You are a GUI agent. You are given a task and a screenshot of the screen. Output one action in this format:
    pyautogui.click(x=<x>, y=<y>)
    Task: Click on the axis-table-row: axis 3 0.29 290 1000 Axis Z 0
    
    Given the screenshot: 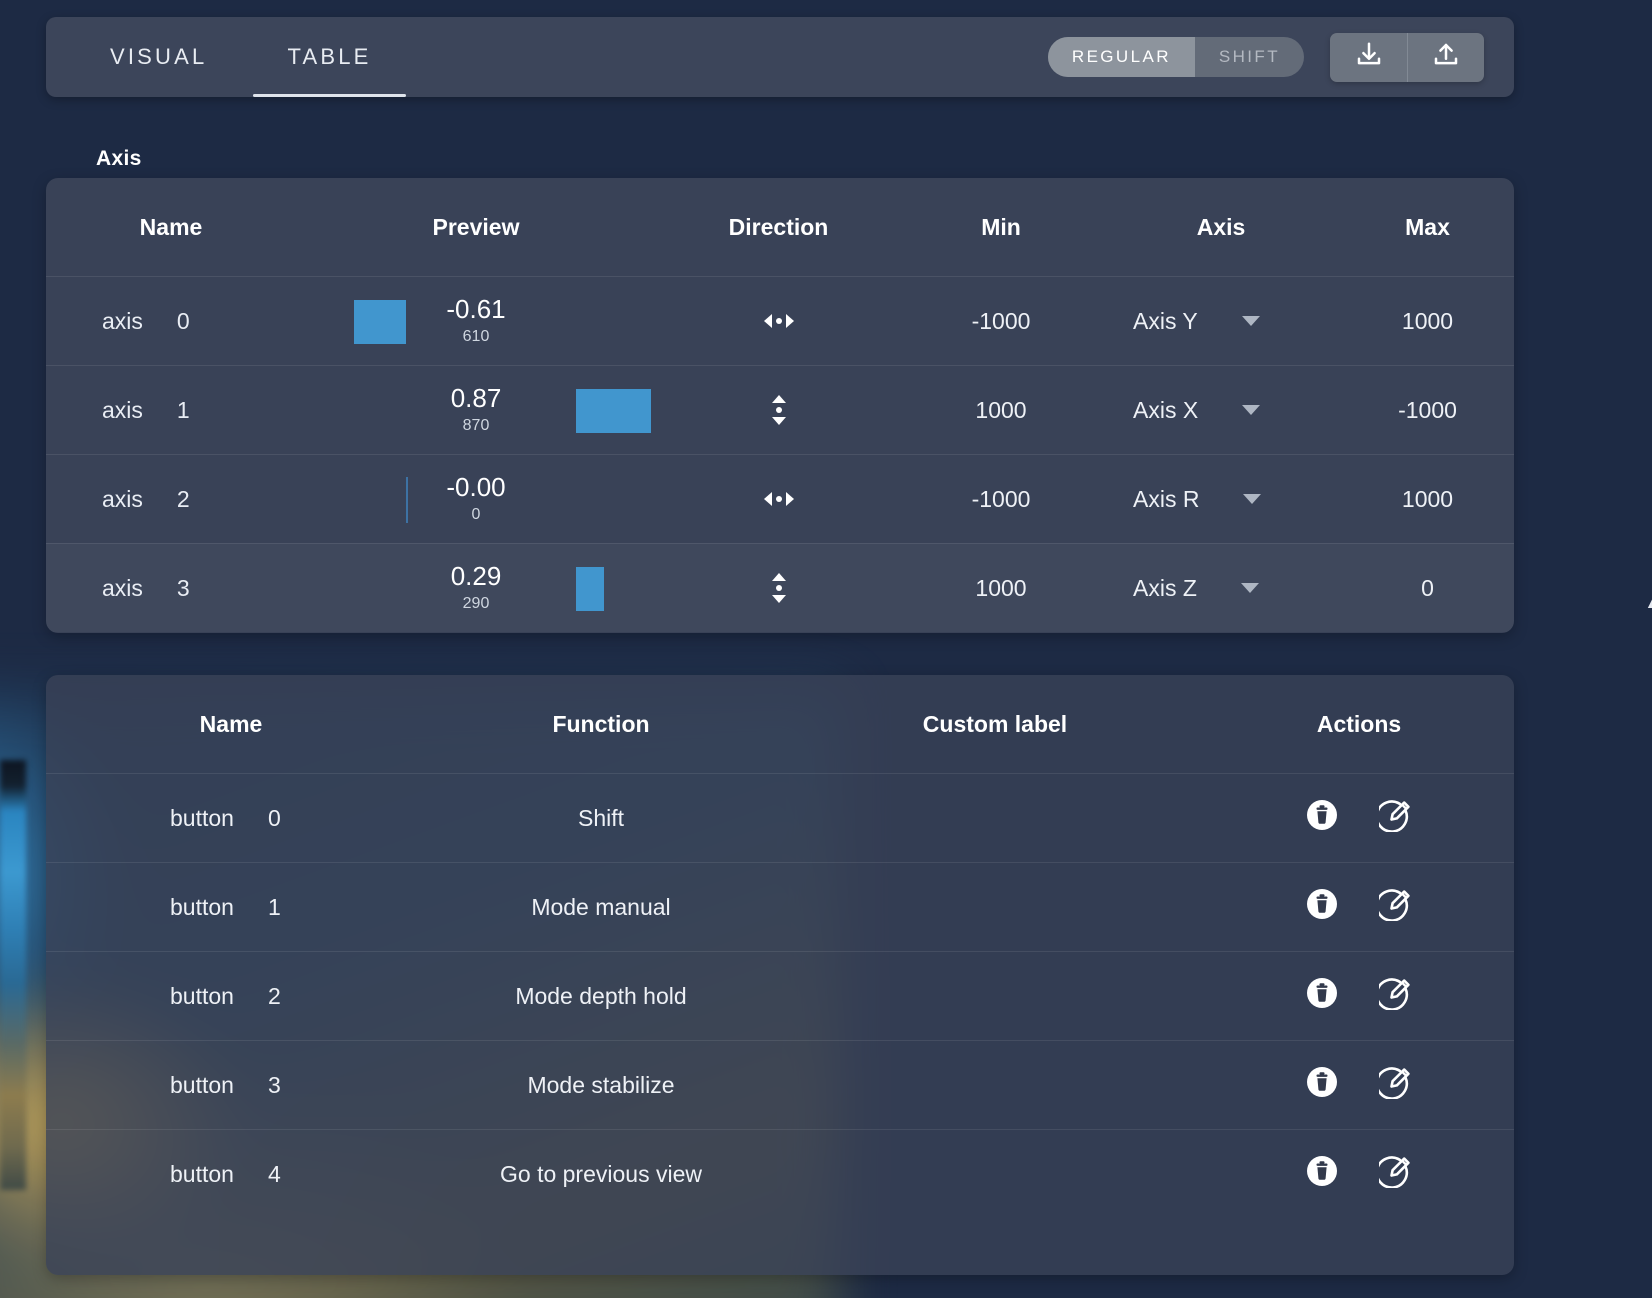 What is the action you would take?
    pyautogui.click(x=780, y=587)
    